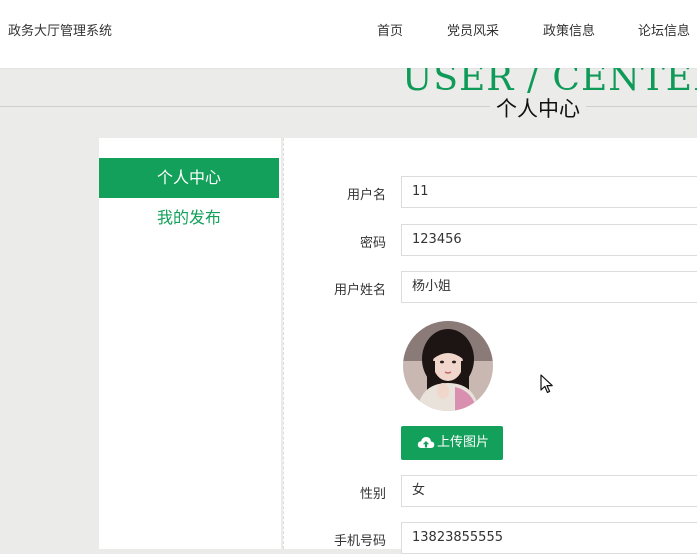 Image resolution: width=697 pixels, height=554 pixels. Describe the element at coordinates (372, 243) in the screenshot. I see `password-label: 密码` at that location.